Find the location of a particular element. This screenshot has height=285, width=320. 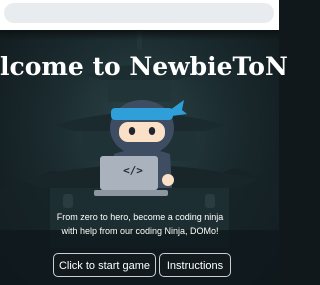

header-shadow is located at coordinates (139, 35).